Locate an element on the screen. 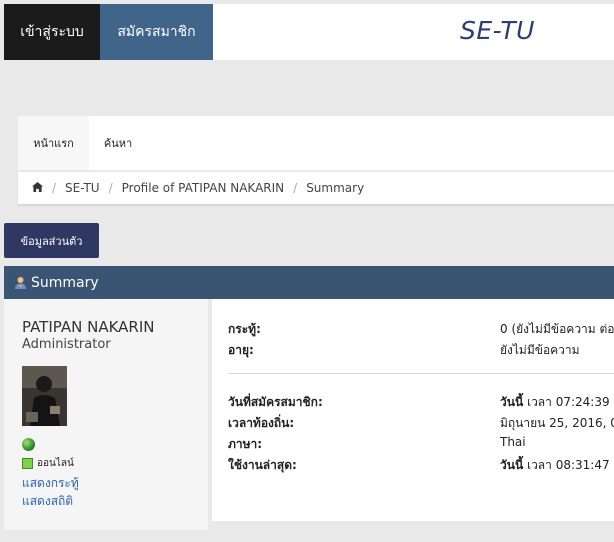 Image resolution: width=614 pixels, height=542 pixels. local-time-value: มิถุนายน 25, 2016, 0 is located at coordinates (557, 423).